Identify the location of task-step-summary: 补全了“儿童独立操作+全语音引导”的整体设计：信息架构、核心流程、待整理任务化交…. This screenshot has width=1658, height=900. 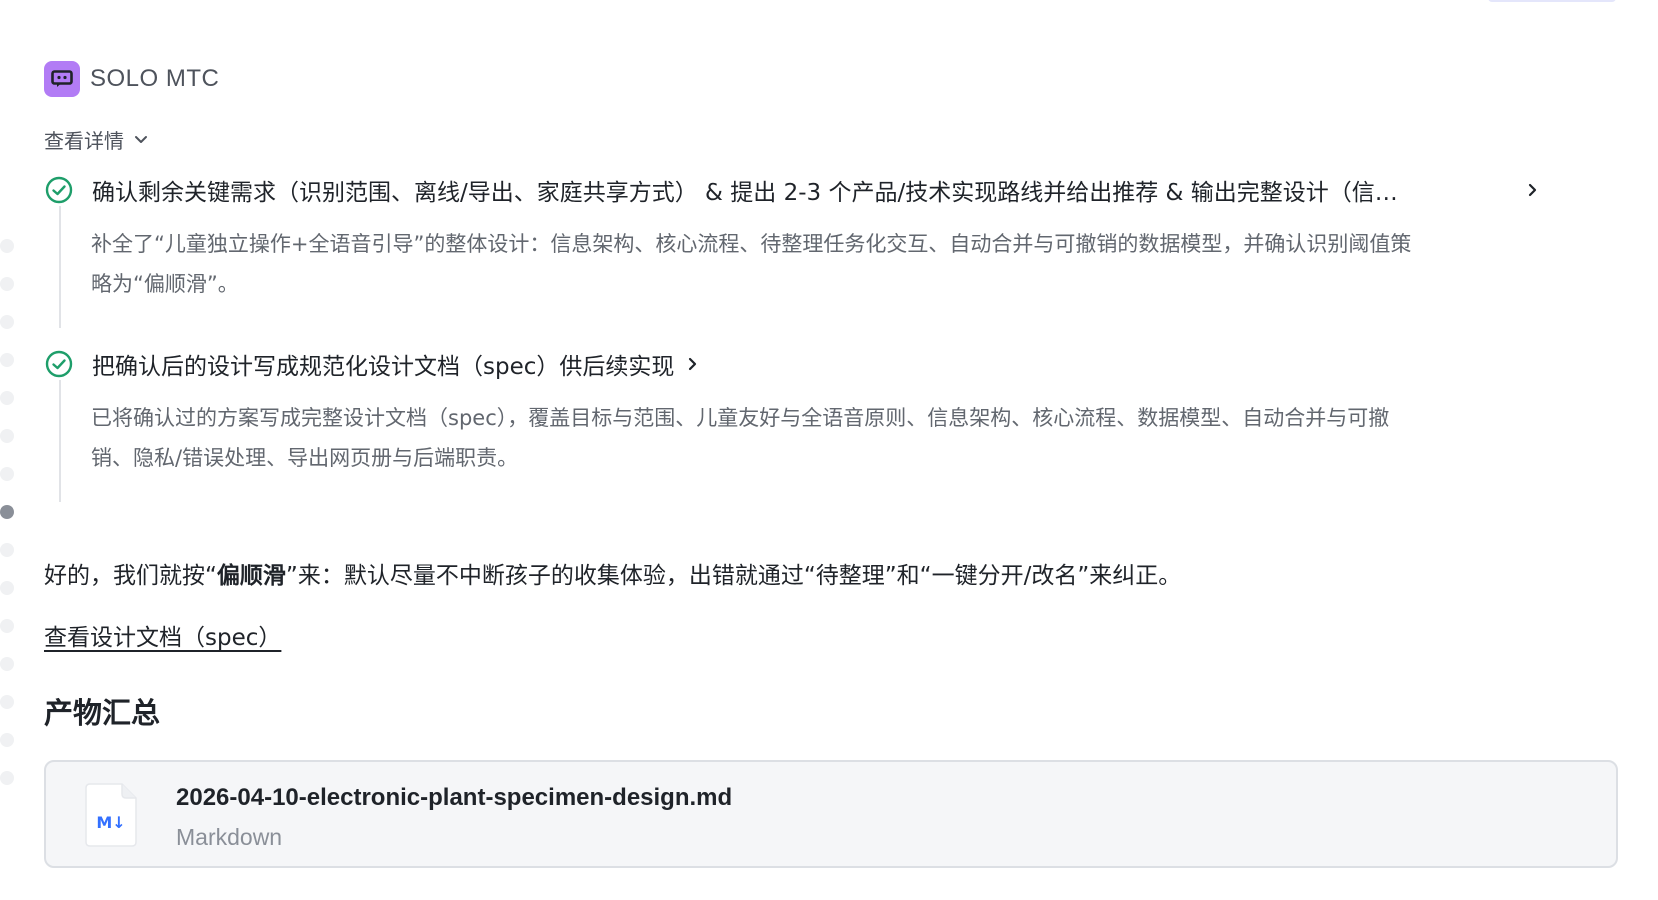
(838, 267).